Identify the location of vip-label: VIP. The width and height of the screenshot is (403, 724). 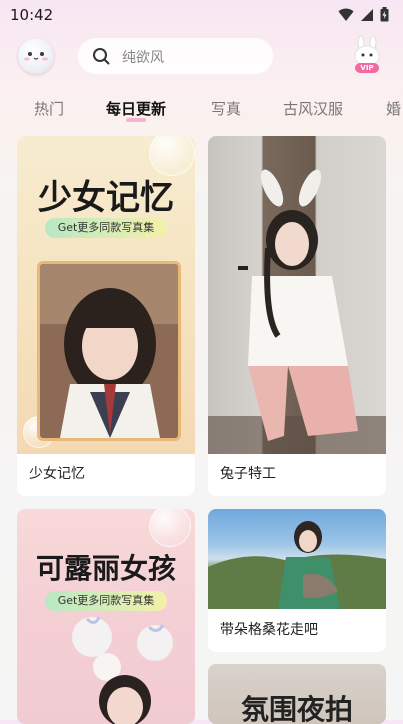
(367, 68).